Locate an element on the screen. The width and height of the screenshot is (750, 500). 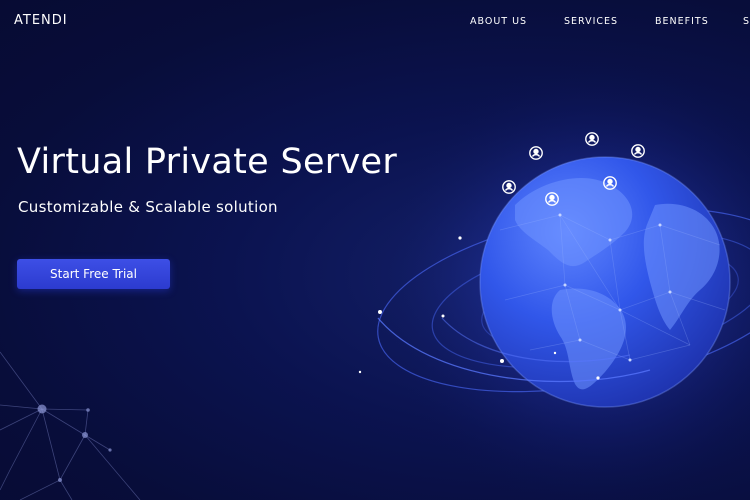
user-icons is located at coordinates (573, 169).